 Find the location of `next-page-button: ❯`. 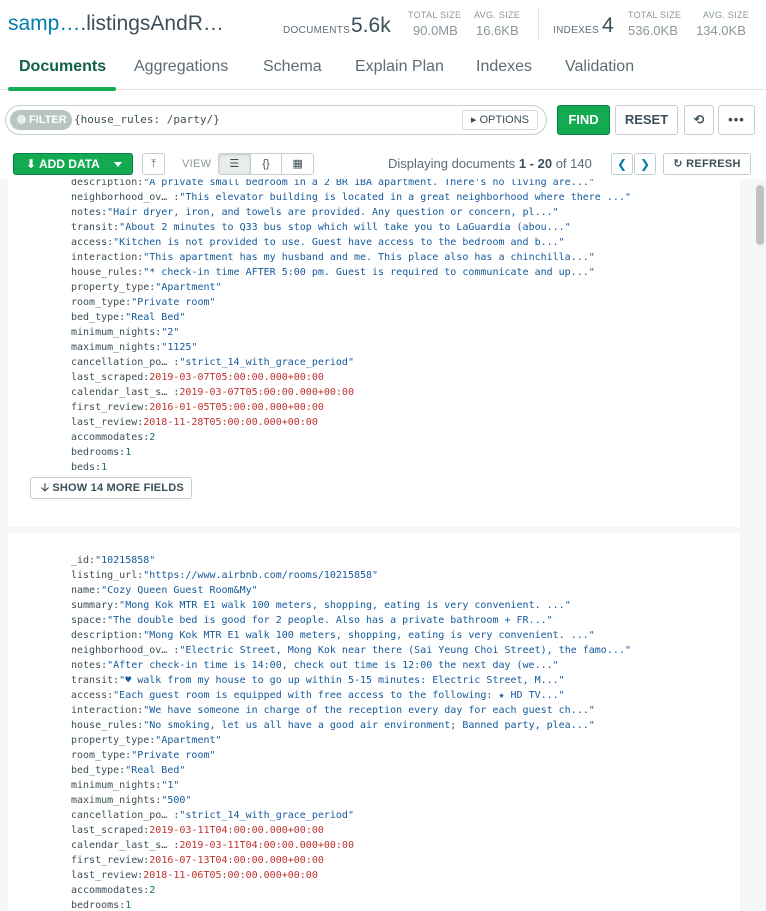

next-page-button: ❯ is located at coordinates (645, 164).